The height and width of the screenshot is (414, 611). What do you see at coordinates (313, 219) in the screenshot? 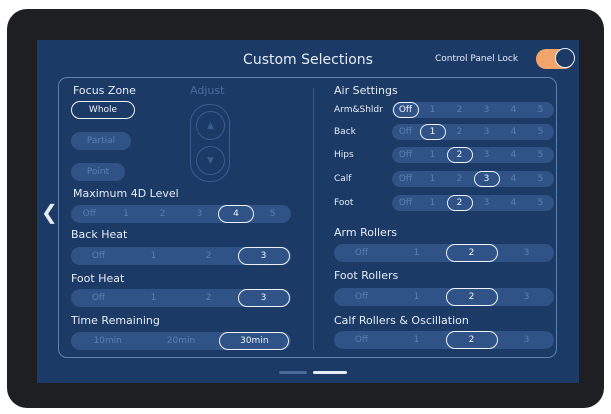
I see `column-divider` at bounding box center [313, 219].